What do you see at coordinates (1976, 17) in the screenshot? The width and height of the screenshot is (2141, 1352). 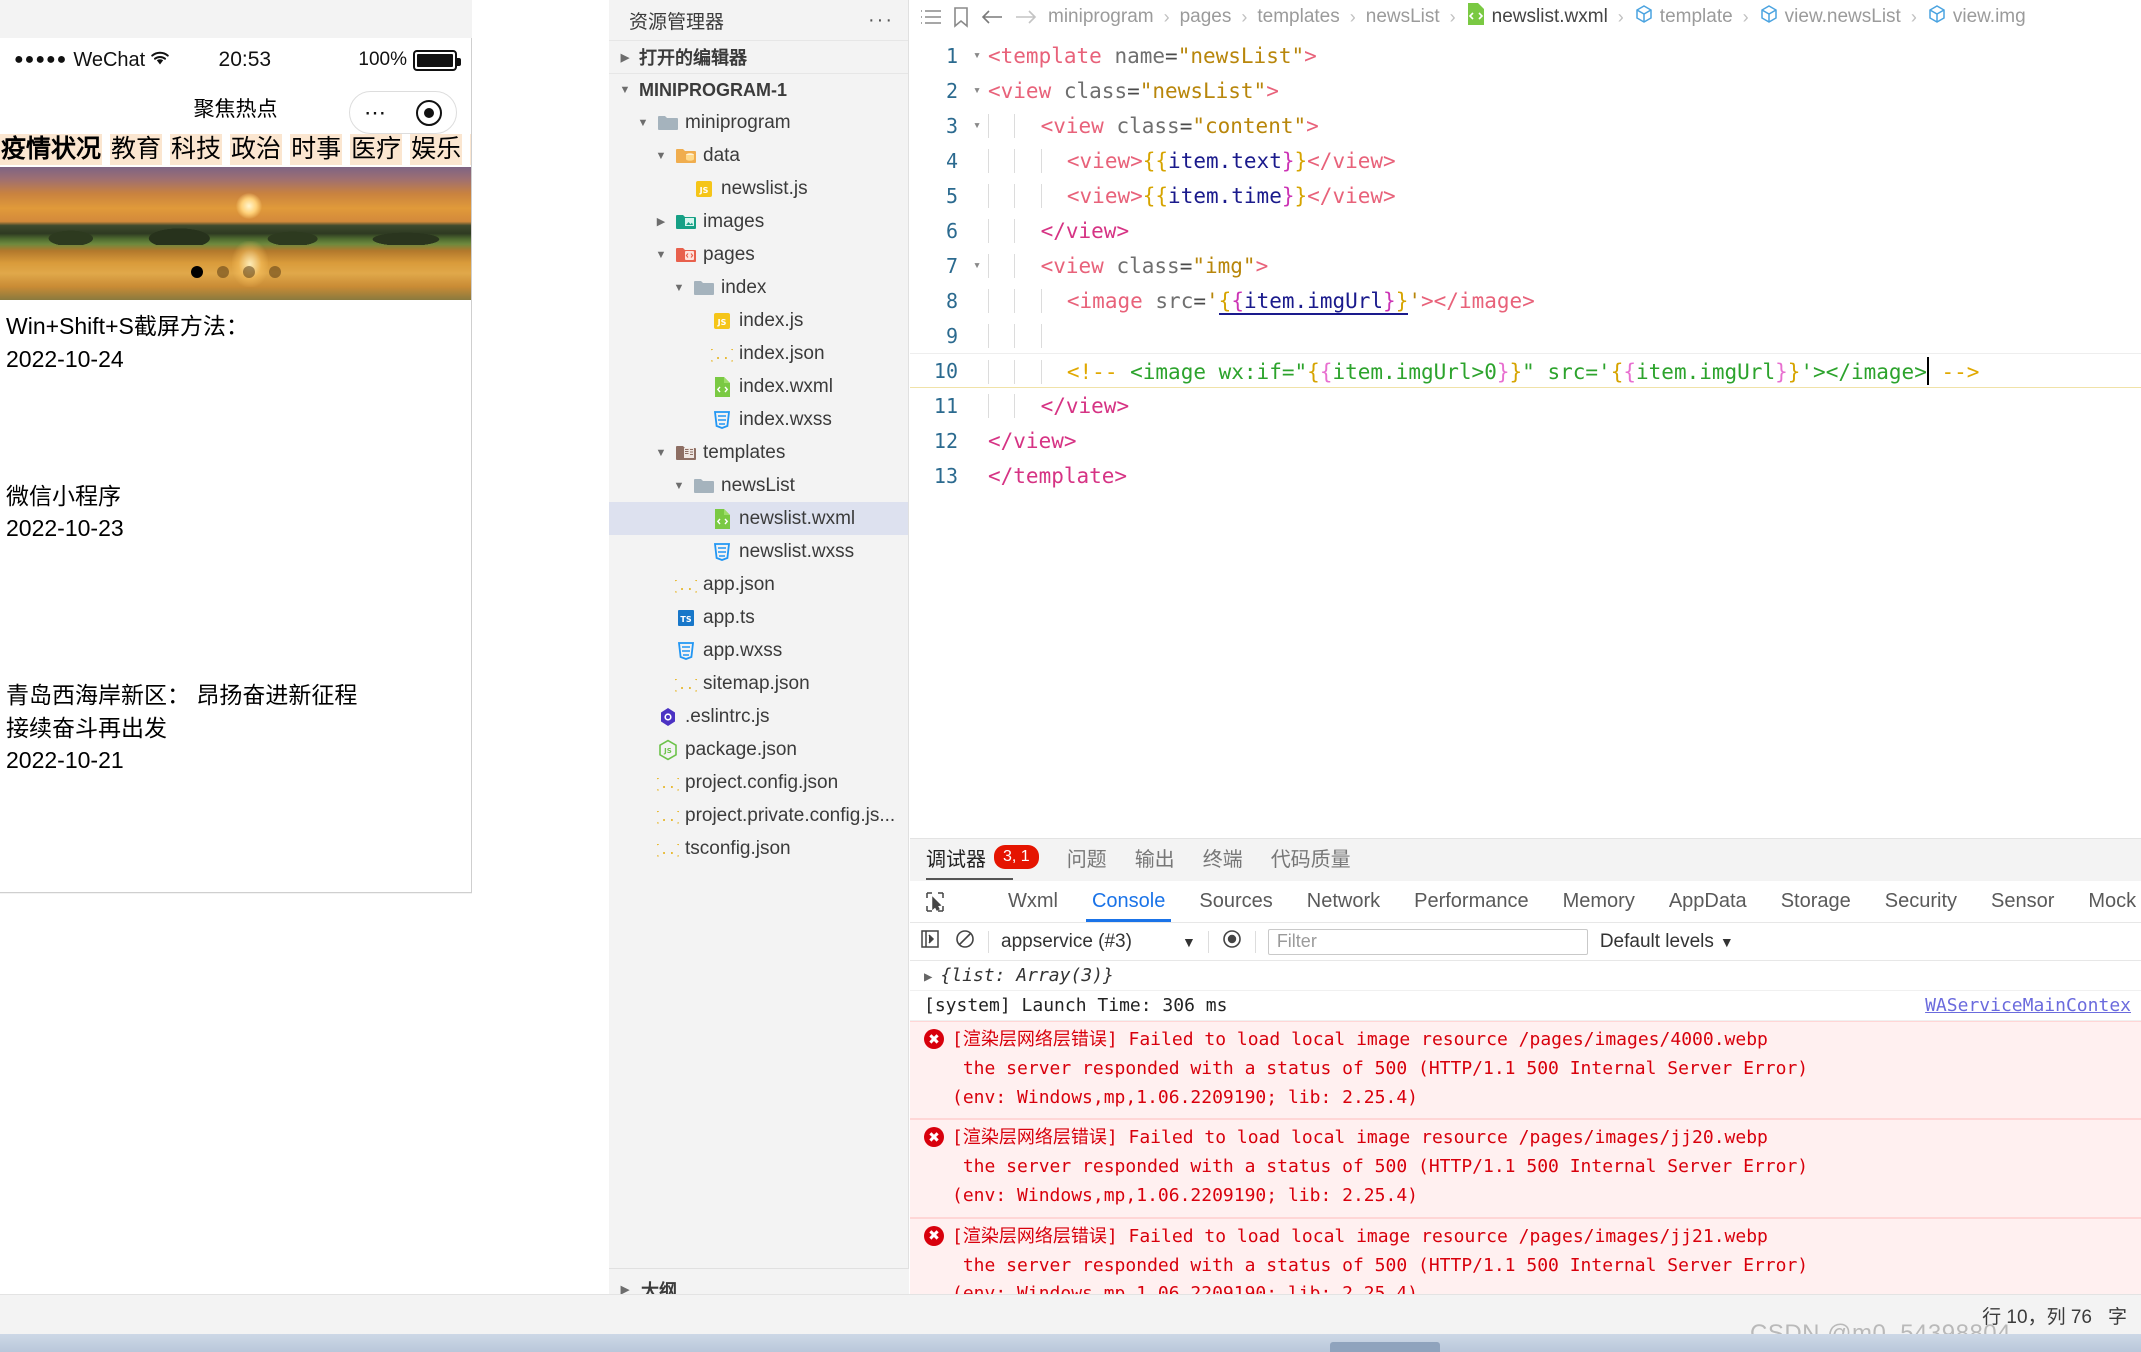 I see `breadcrumb-item-7: view.img` at bounding box center [1976, 17].